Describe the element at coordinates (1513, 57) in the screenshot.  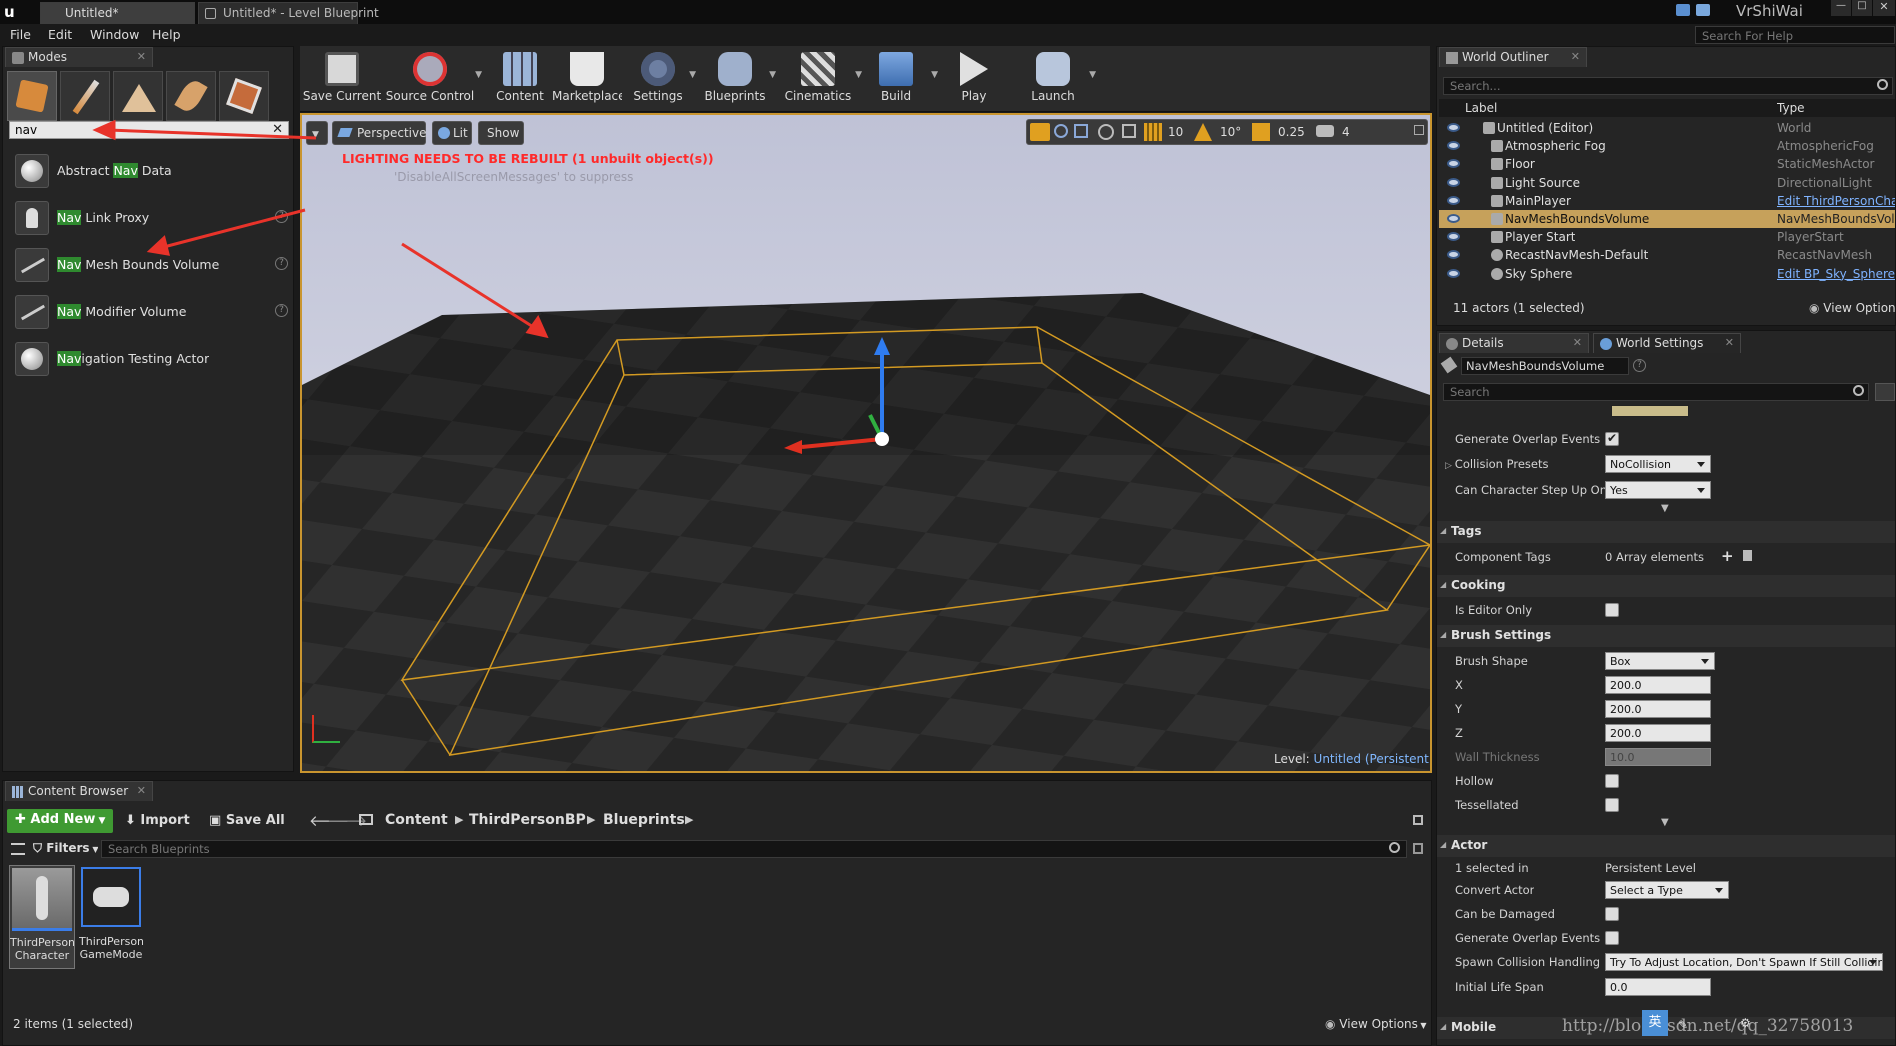
I see `tab-world-outliner: World Outliner ✕` at that location.